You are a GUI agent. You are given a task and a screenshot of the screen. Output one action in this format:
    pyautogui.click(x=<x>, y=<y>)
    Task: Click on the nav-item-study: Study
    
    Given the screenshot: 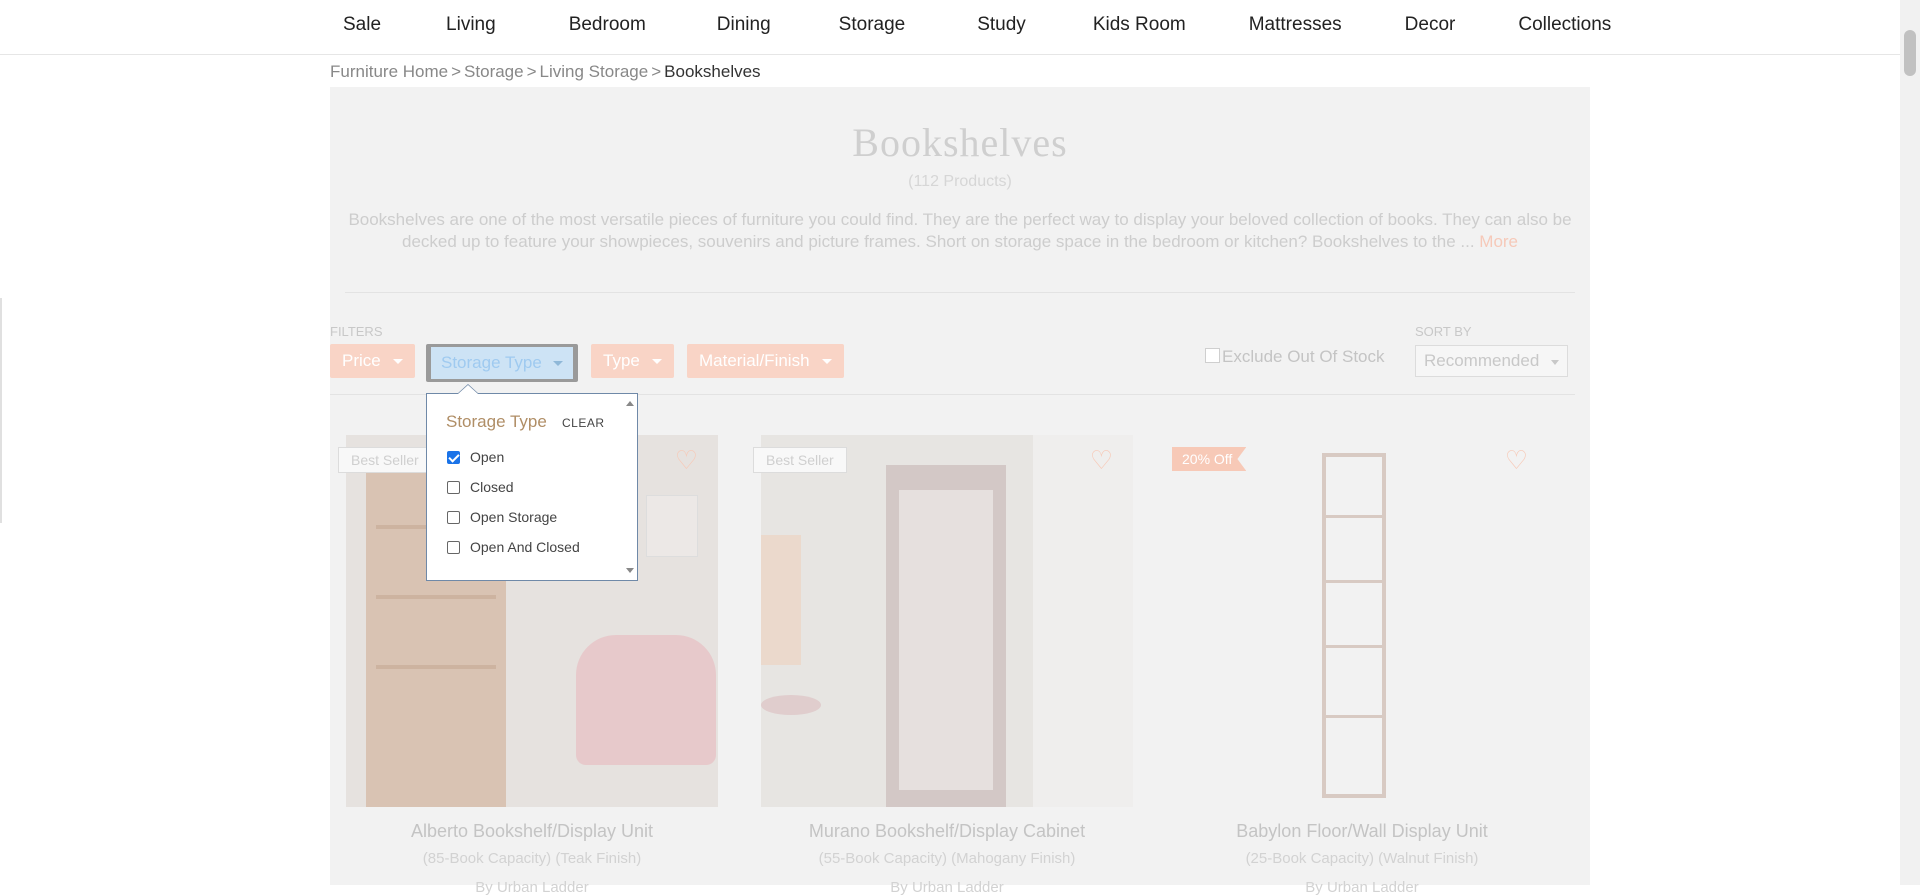 What is the action you would take?
    pyautogui.click(x=1001, y=25)
    